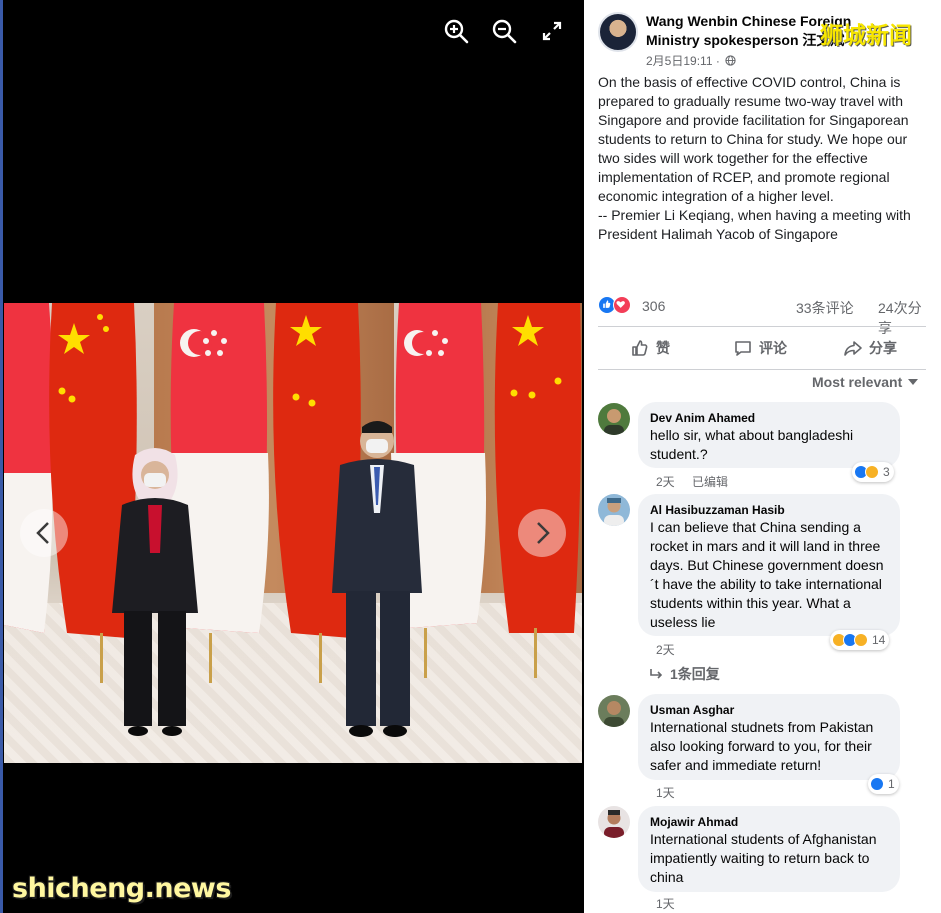 The height and width of the screenshot is (913, 941). I want to click on zoom-out-icon, so click(504, 31).